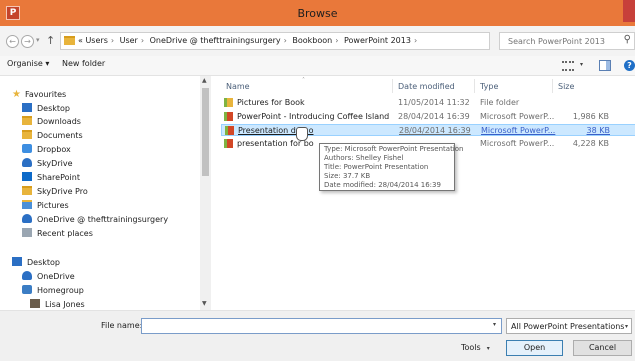  What do you see at coordinates (45, 206) in the screenshot?
I see `sidebar-item-pictures: Pictures` at bounding box center [45, 206].